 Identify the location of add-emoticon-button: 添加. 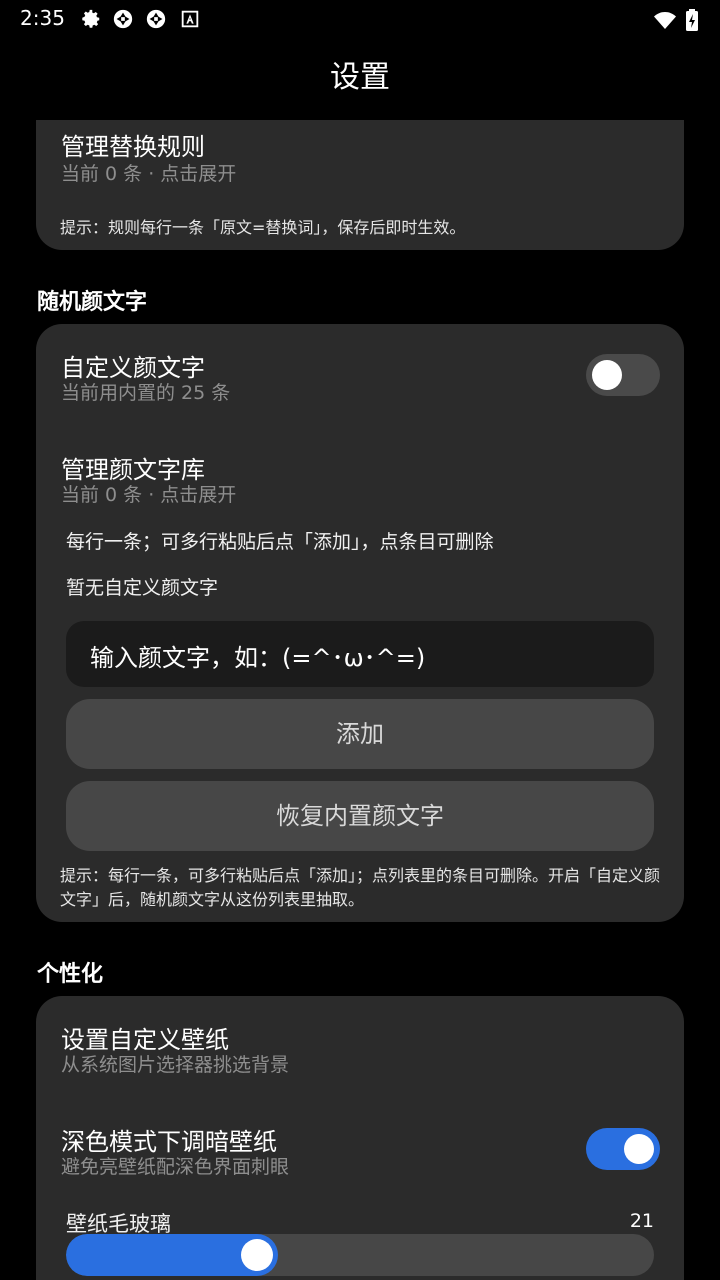
(360, 734).